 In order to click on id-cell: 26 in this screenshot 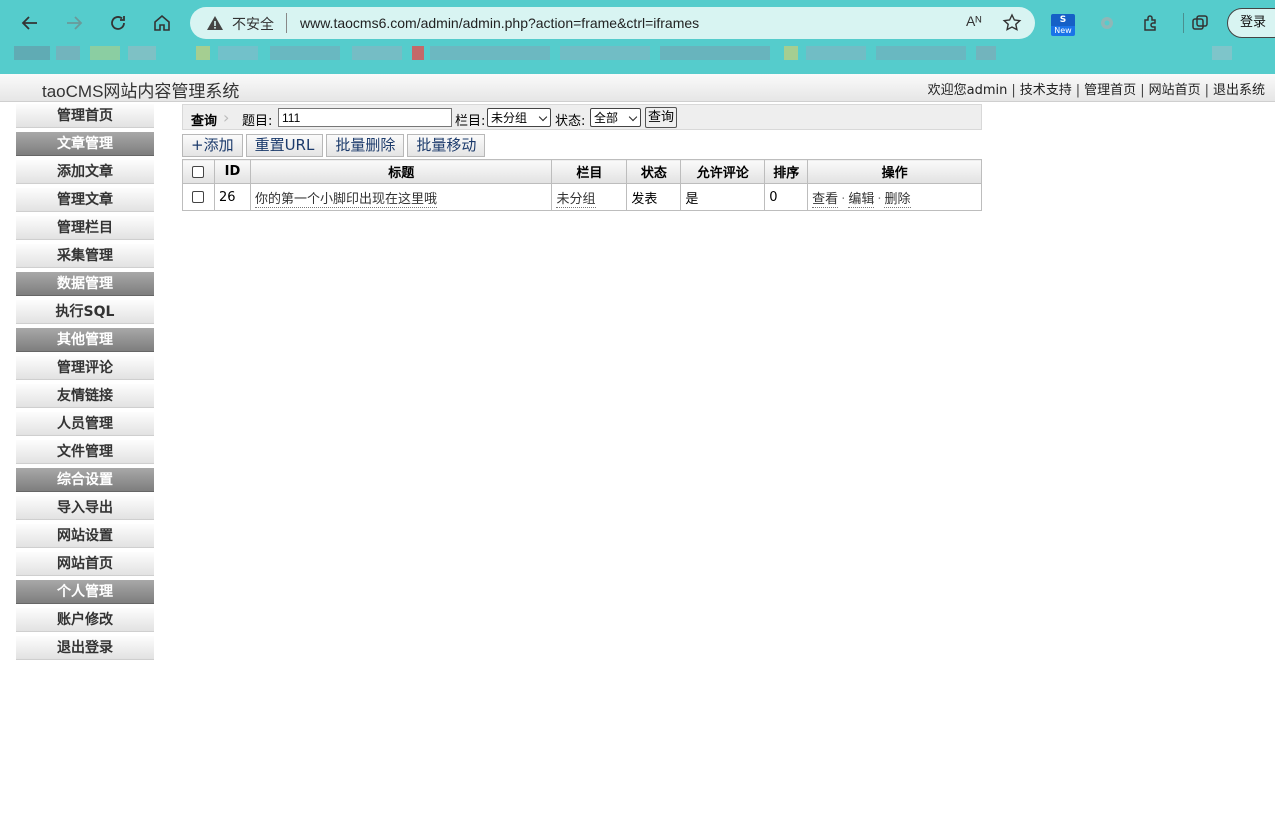, I will do `click(232, 197)`.